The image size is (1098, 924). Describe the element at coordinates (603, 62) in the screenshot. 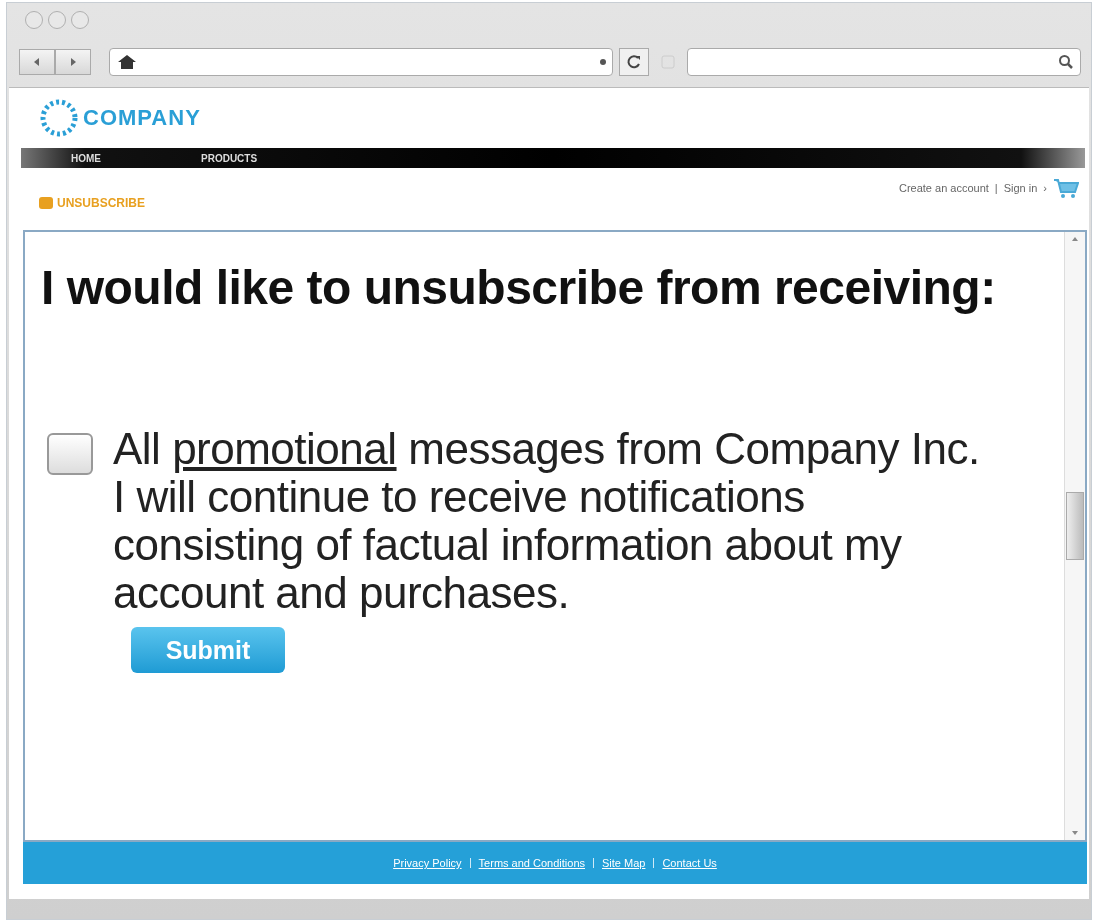

I see `dropdown-icon` at that location.